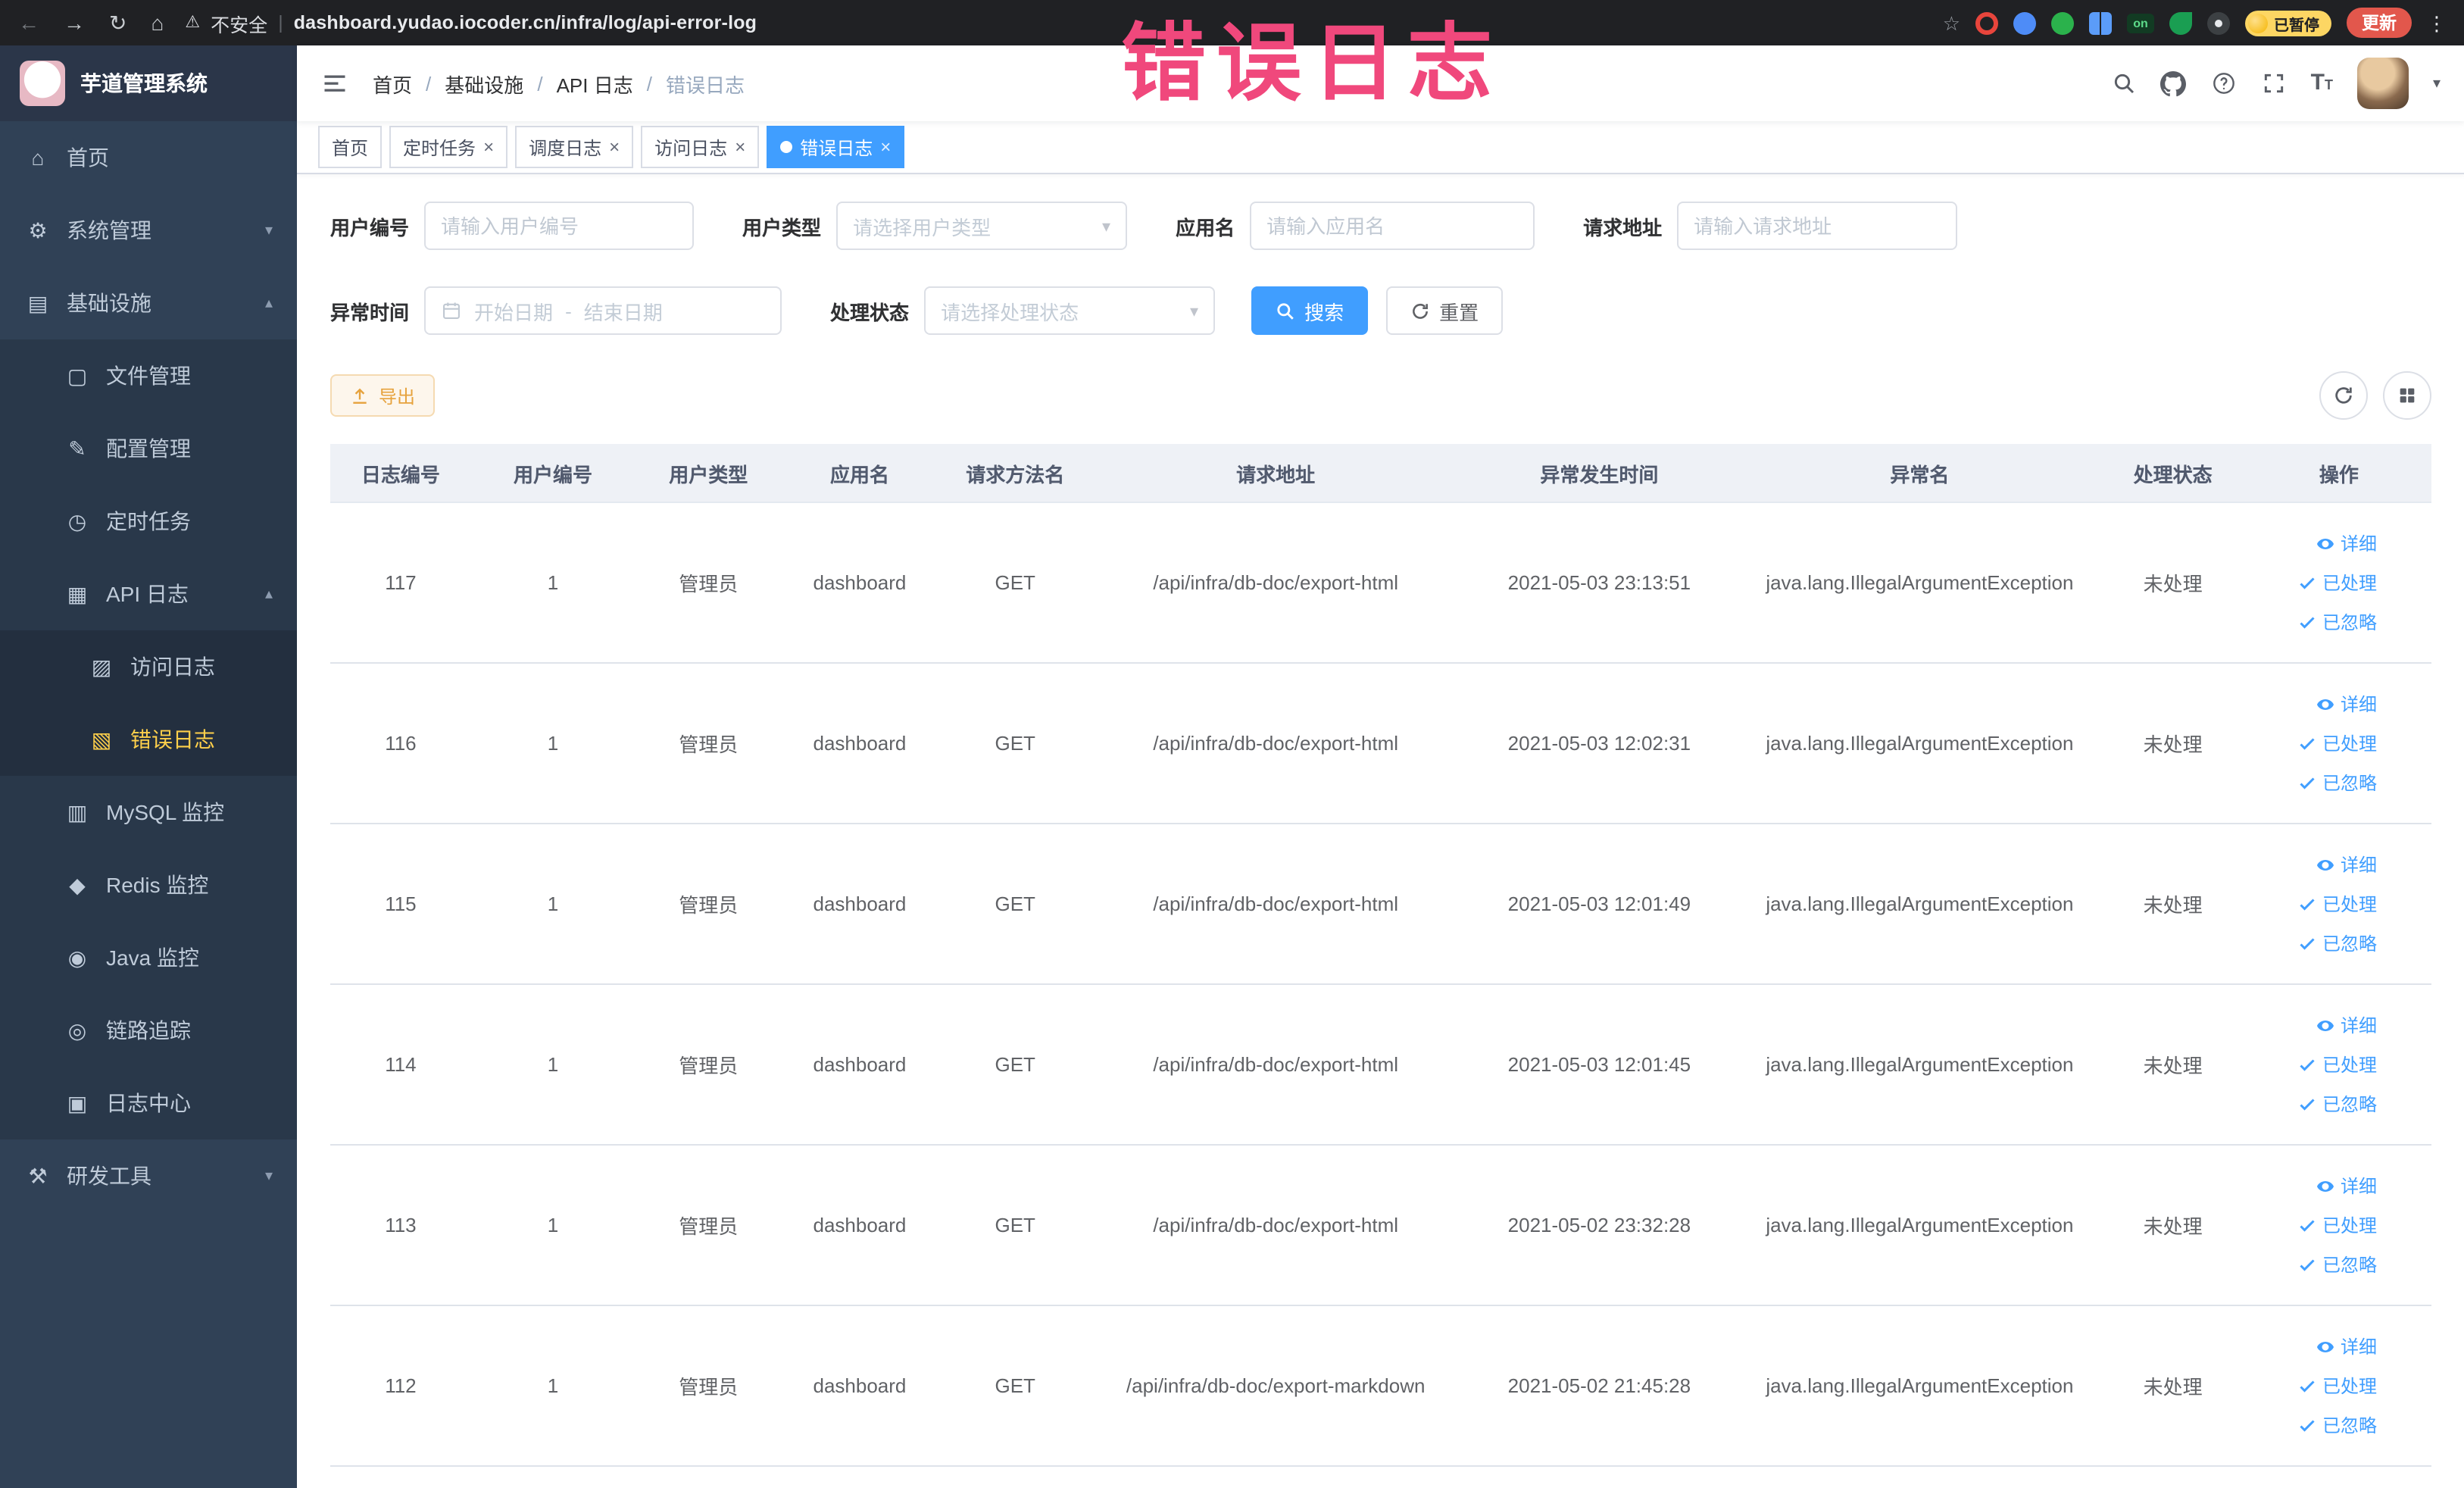 The width and height of the screenshot is (2464, 1488). What do you see at coordinates (157, 22) in the screenshot?
I see `home-icon` at bounding box center [157, 22].